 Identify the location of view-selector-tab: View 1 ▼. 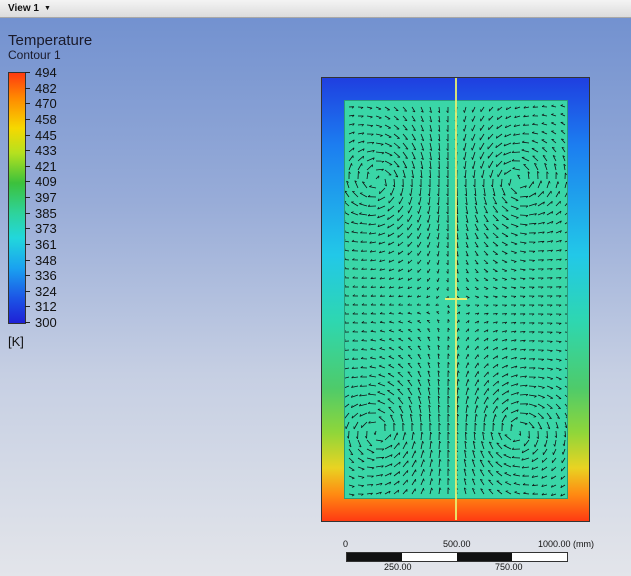
(29, 8).